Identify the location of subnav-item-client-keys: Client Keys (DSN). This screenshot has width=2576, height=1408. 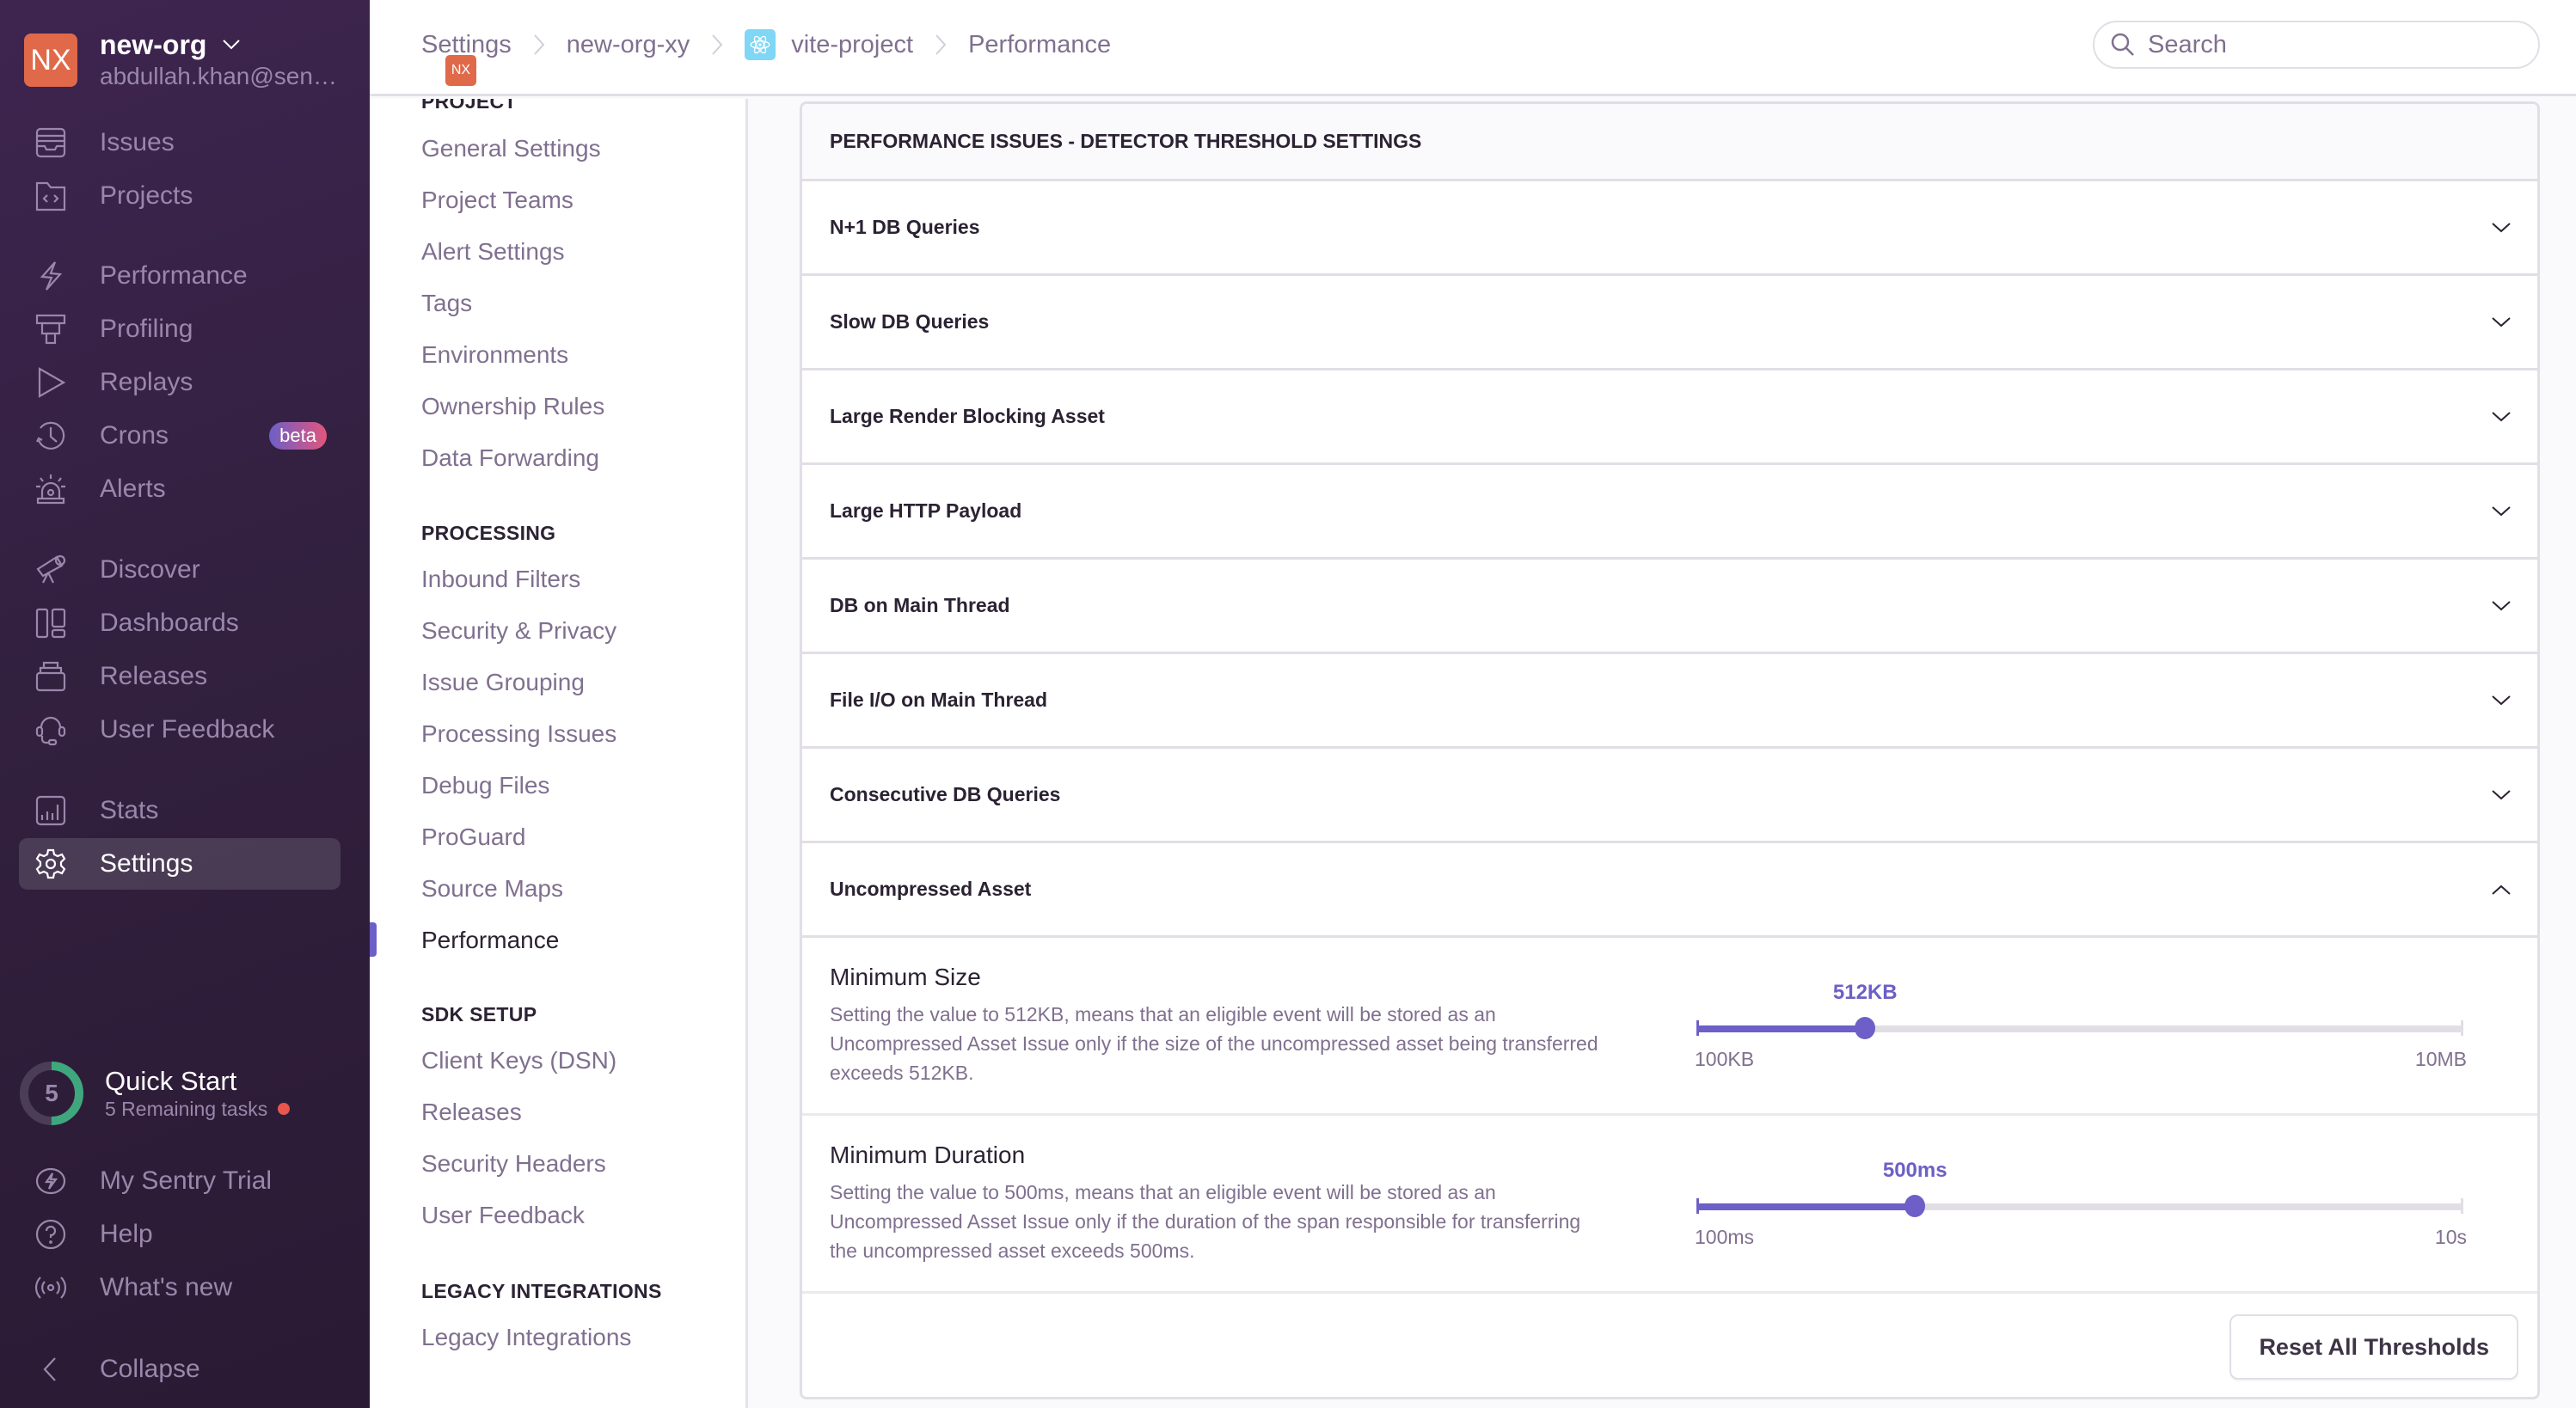
(518, 1060).